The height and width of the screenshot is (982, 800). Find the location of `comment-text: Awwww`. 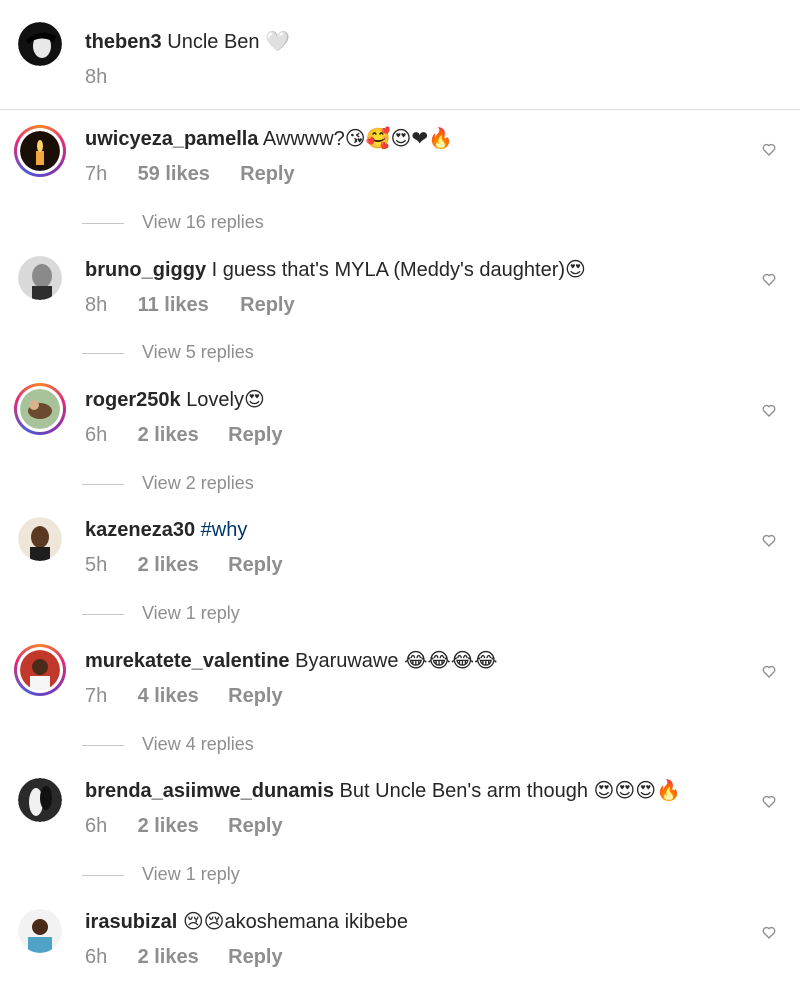

comment-text: Awwww is located at coordinates (298, 139).